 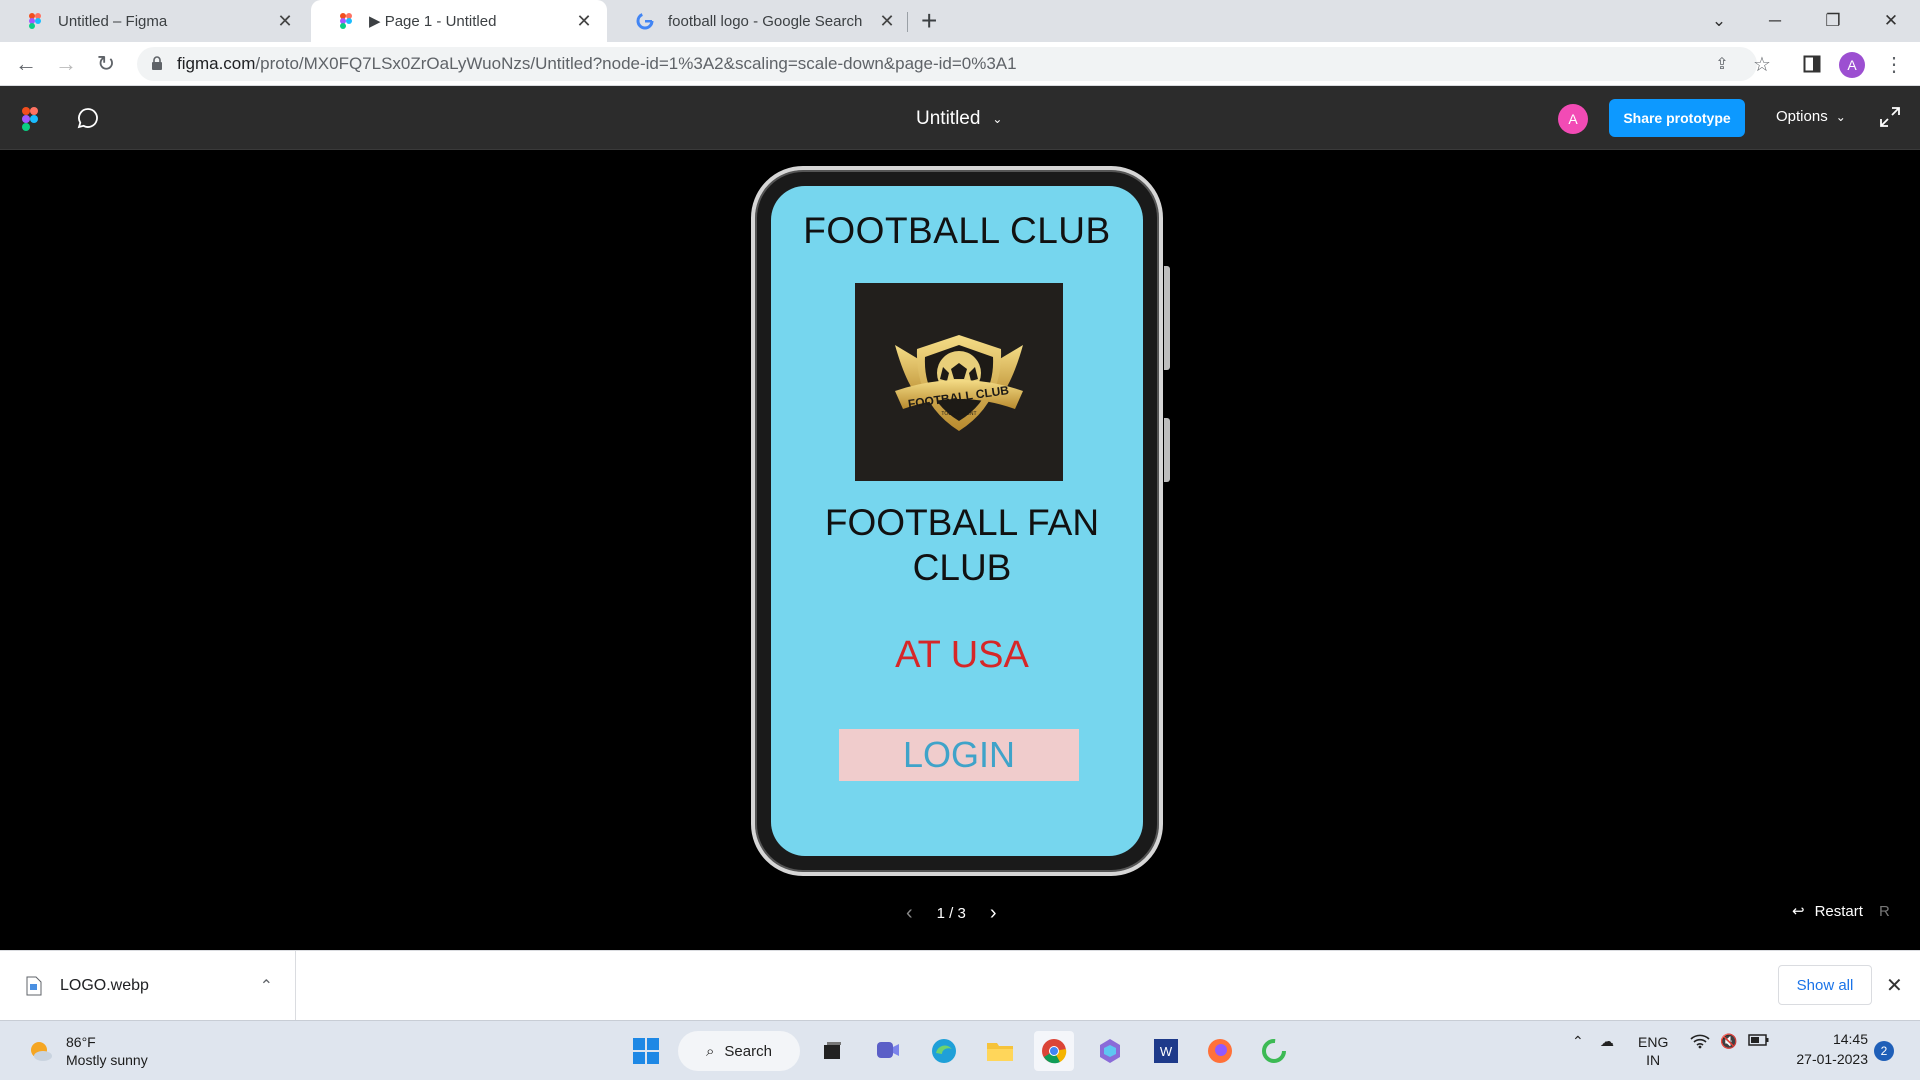 I want to click on lock-icon, so click(x=157, y=63).